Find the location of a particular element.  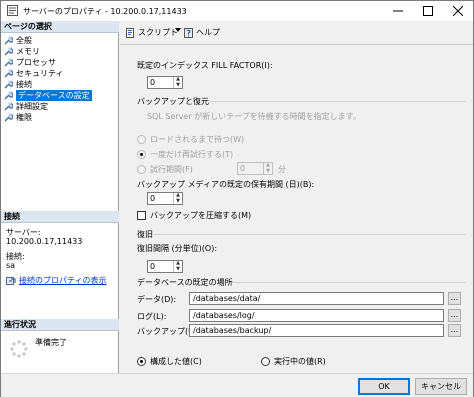

checkbox-box is located at coordinates (141, 215).